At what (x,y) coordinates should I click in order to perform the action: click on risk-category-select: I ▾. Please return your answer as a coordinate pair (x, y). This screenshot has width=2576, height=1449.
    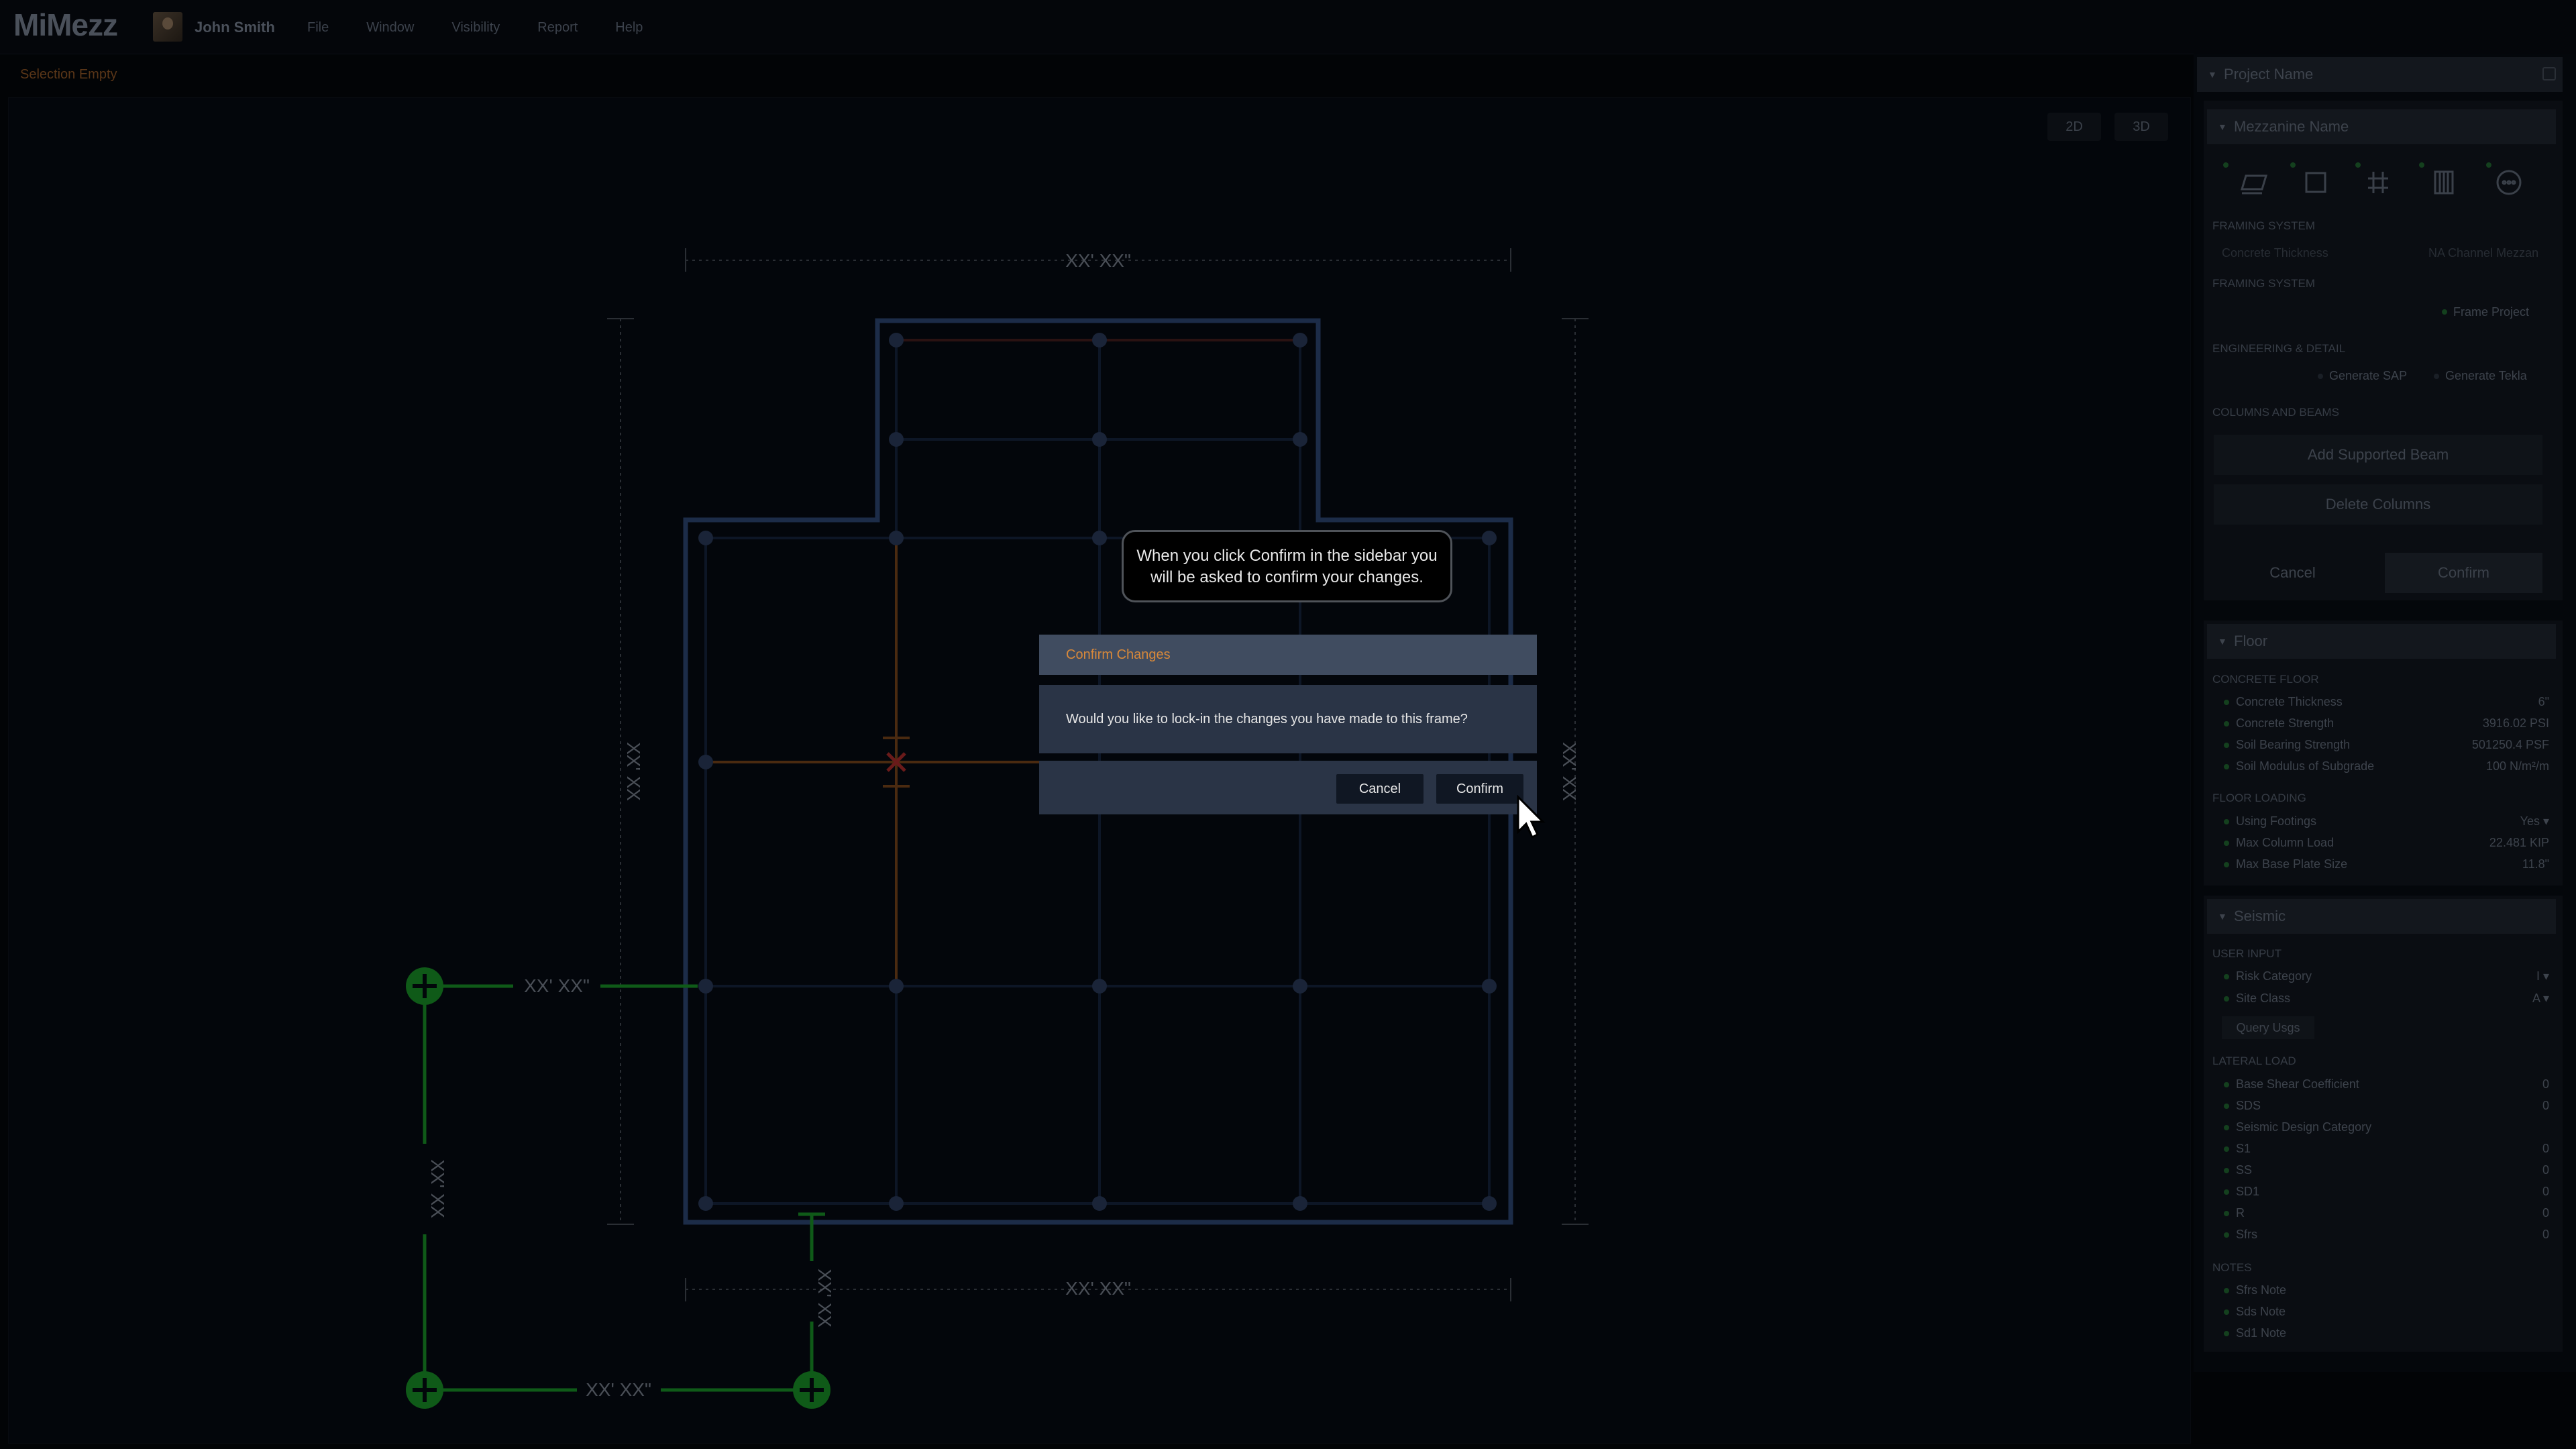
    Looking at the image, I should click on (2482, 976).